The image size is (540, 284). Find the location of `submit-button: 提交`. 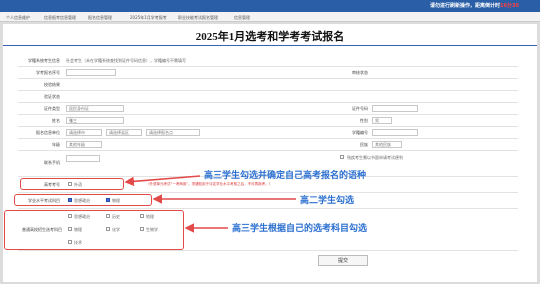

submit-button: 提交 is located at coordinates (343, 260).